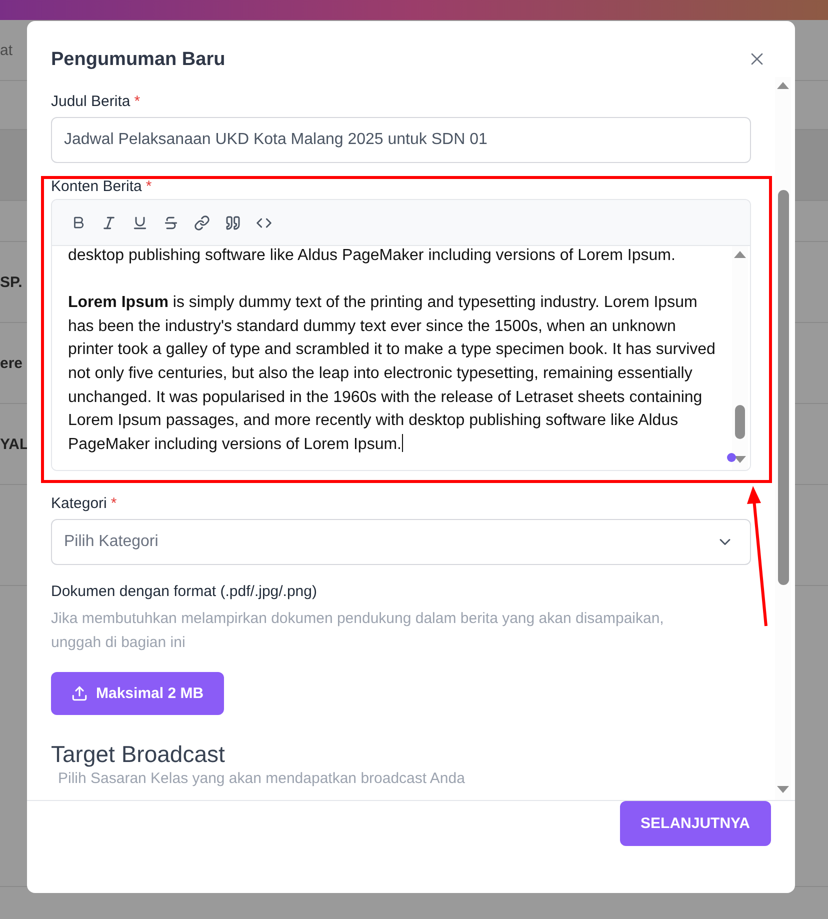  I want to click on background-text: at, so click(6, 50).